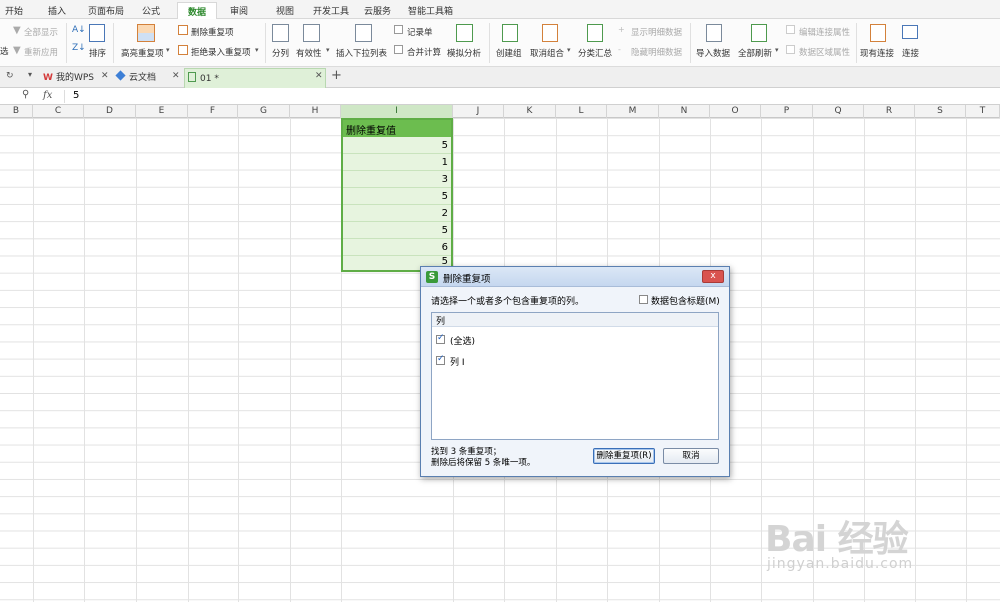 This screenshot has width=1000, height=602. I want to click on consolidate-button: 合并计算, so click(424, 52).